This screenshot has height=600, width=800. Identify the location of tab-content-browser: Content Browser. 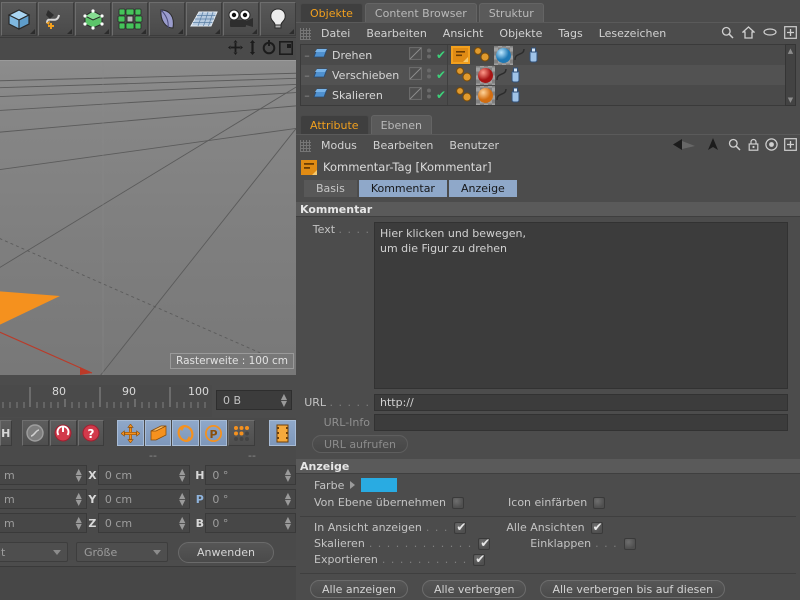
(420, 12).